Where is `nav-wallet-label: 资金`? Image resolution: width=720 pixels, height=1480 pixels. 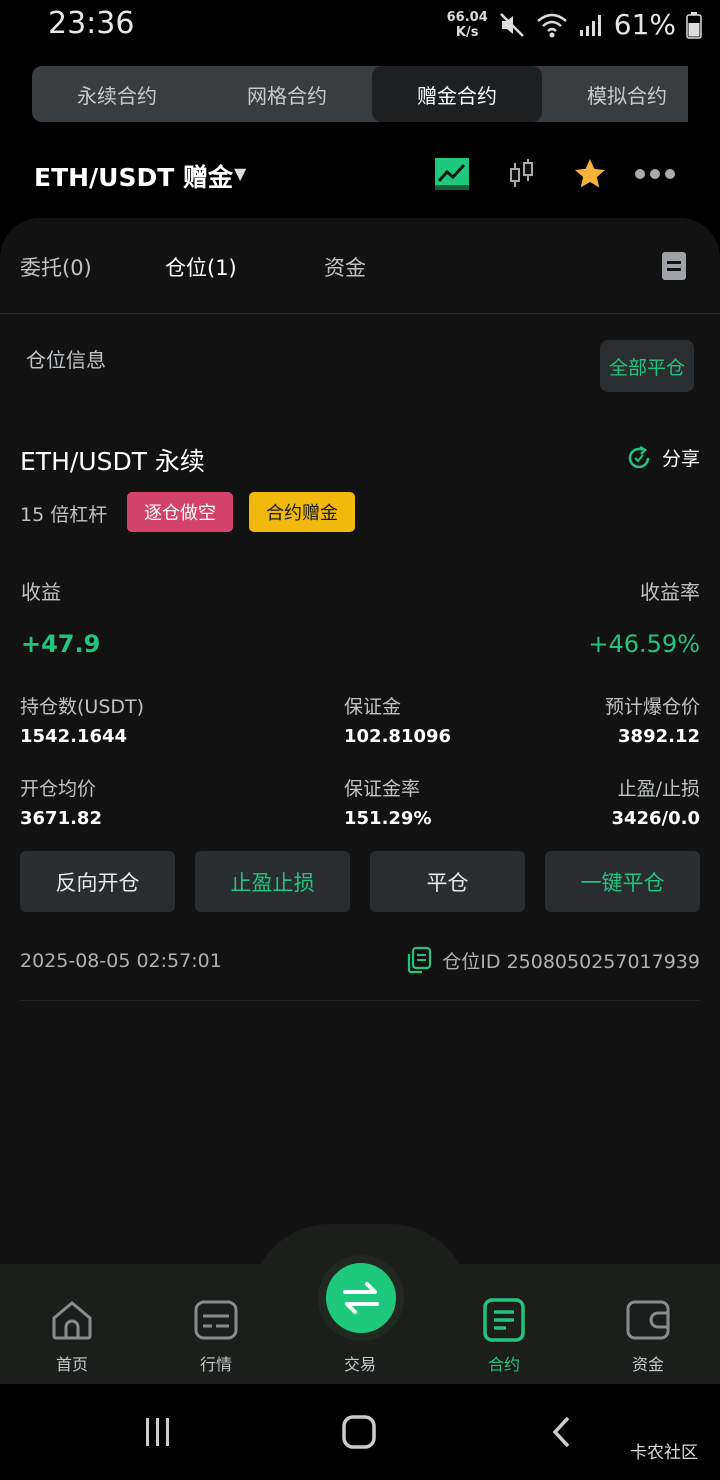
nav-wallet-label: 资金 is located at coordinates (647, 1364).